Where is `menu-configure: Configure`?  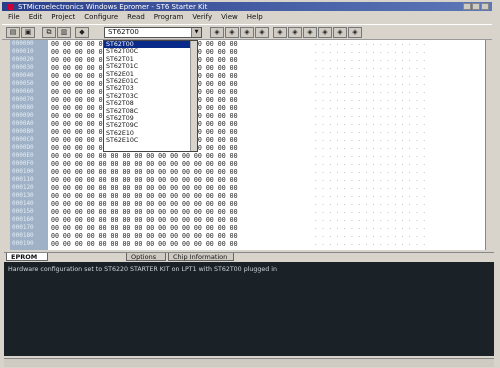
menu-configure: Configure is located at coordinates (101, 17).